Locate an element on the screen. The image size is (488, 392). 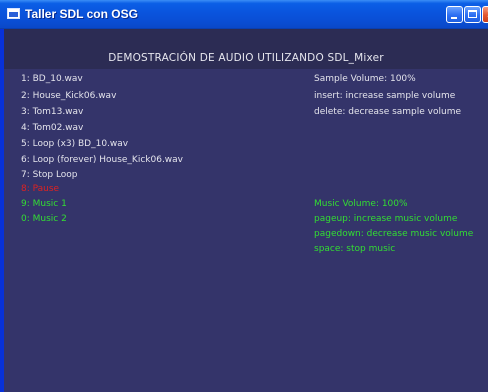
minimize-button is located at coordinates (454, 14).